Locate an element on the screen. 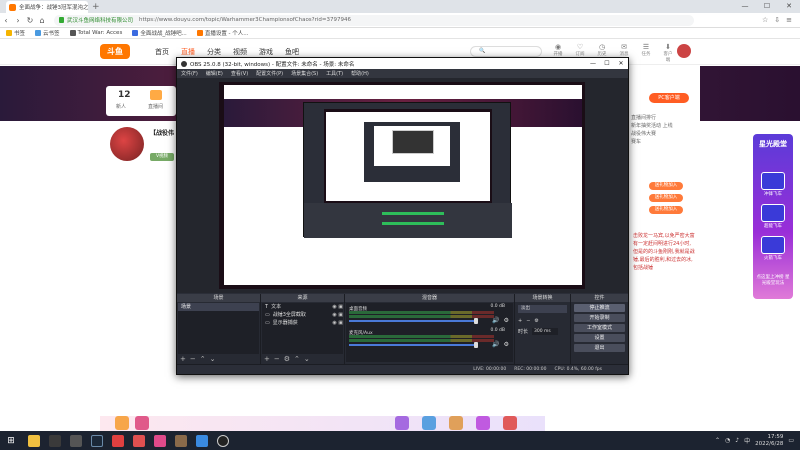 Image resolution: width=800 pixels, height=450 pixels. studio-mode-button: 工作室模式 is located at coordinates (599, 328).